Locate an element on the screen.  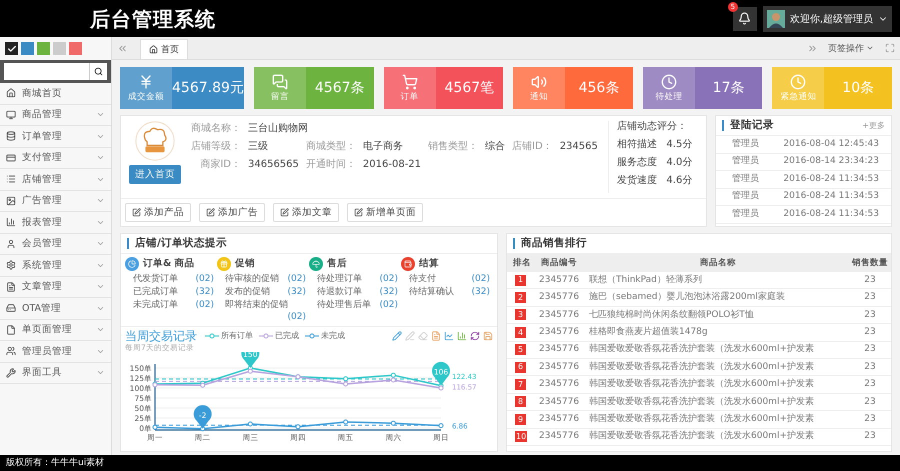
stat-label: 订单 is located at coordinates (409, 97).